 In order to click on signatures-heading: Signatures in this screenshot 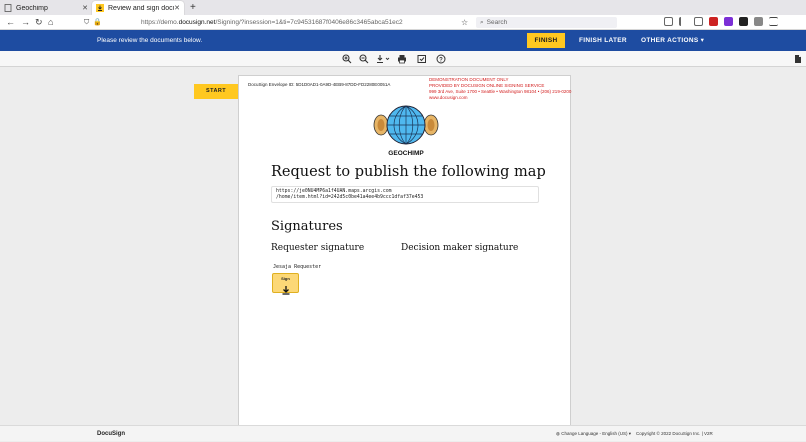, I will do `click(307, 226)`.